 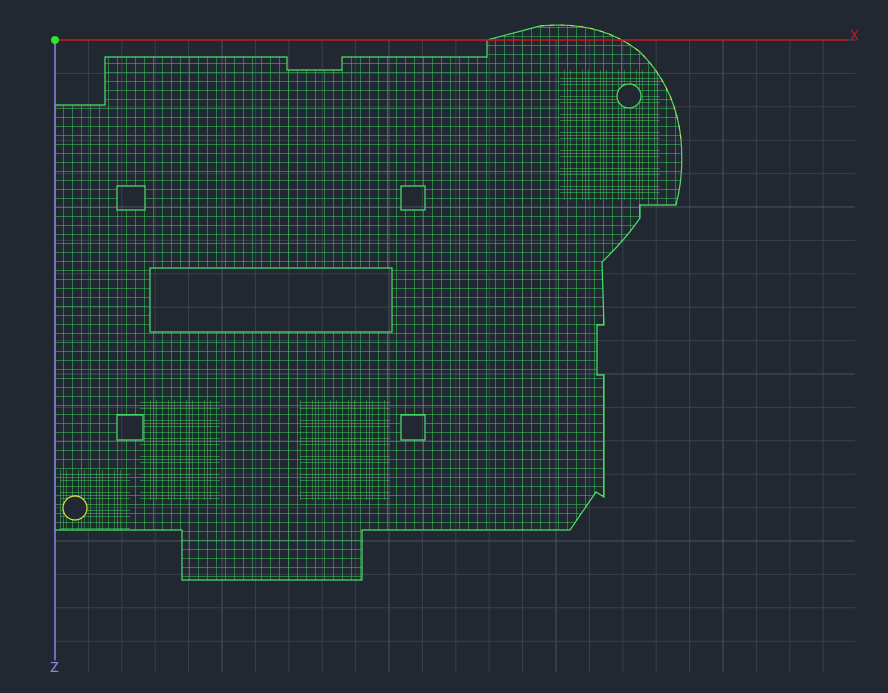 What do you see at coordinates (629, 96) in the screenshot?
I see `mounting-hole-top-right` at bounding box center [629, 96].